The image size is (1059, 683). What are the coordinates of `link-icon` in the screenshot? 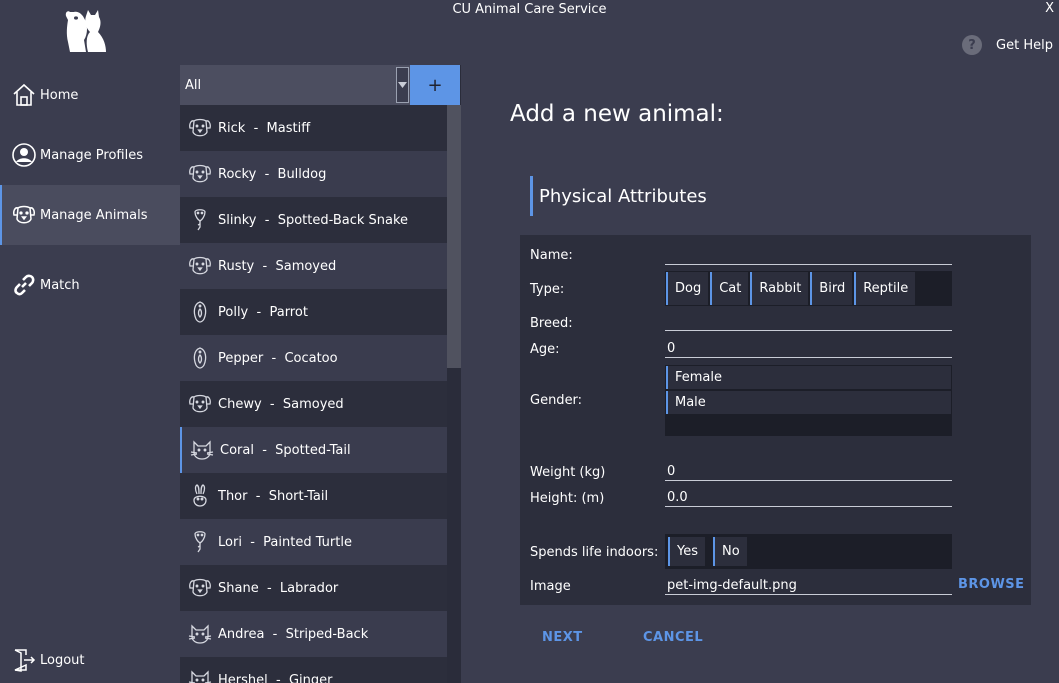 It's located at (24, 285).